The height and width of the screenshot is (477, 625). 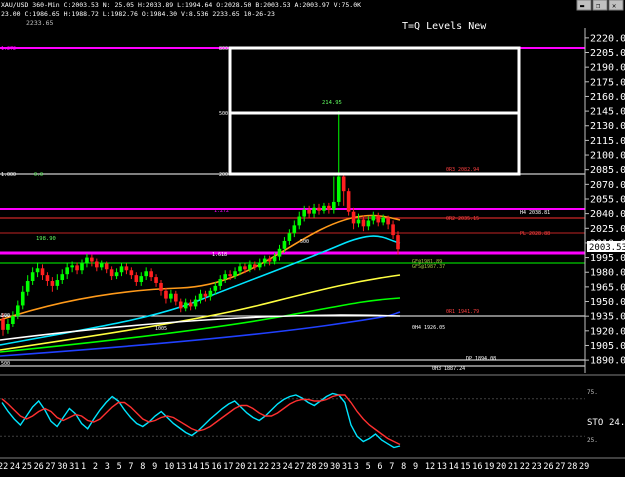 What do you see at coordinates (607, 199) in the screenshot?
I see `price-tick-label: 2055.00` at bounding box center [607, 199].